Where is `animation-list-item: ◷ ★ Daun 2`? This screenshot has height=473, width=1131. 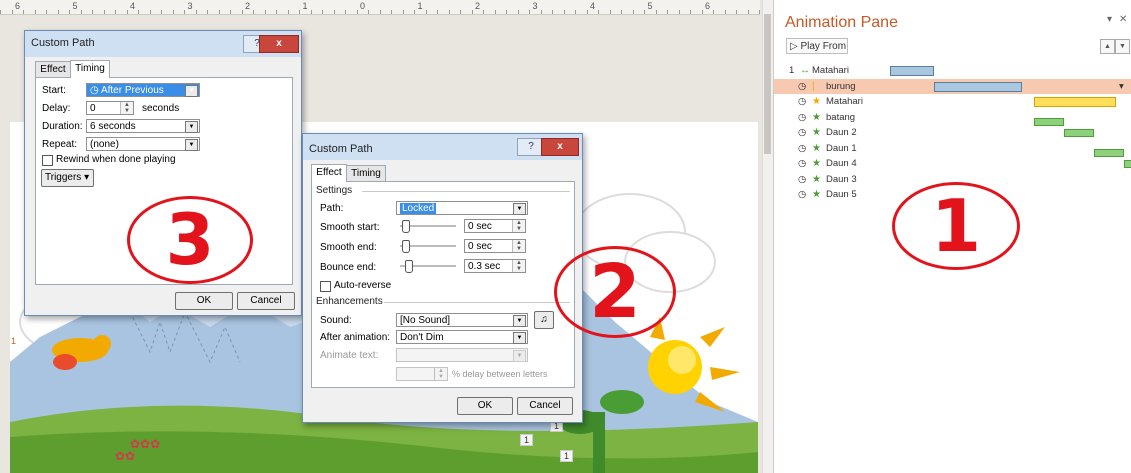
animation-list-item: ◷ ★ Daun 2 is located at coordinates (952, 132).